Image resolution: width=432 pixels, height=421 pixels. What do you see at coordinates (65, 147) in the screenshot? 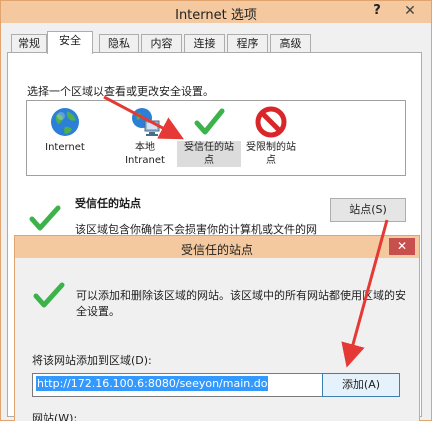
I see `zone-label: Internet` at bounding box center [65, 147].